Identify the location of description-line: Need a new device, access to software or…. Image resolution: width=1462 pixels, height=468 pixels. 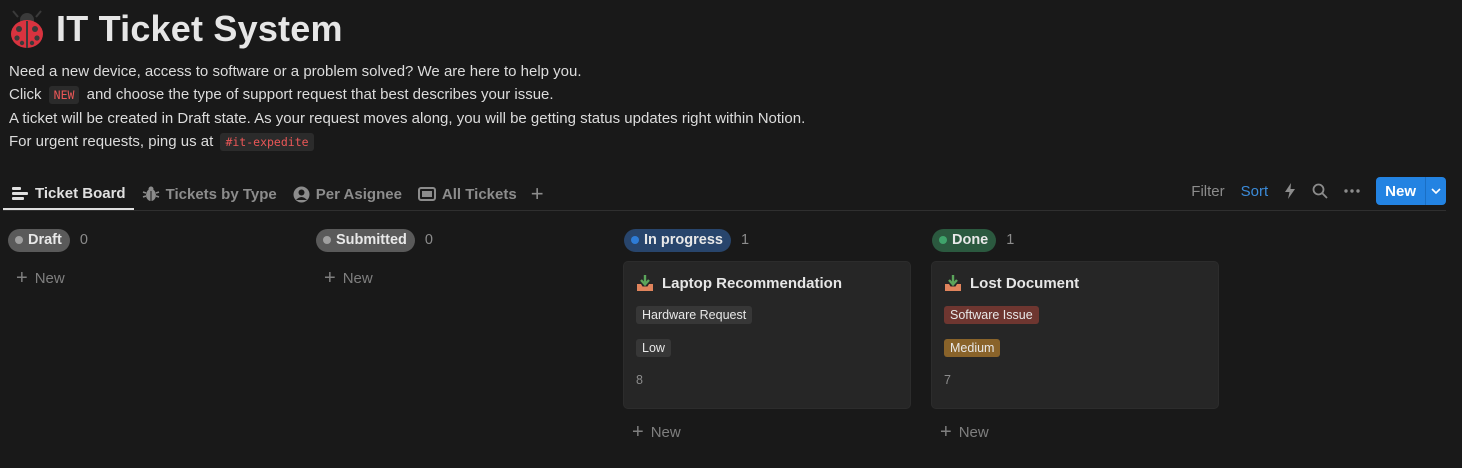
(295, 71).